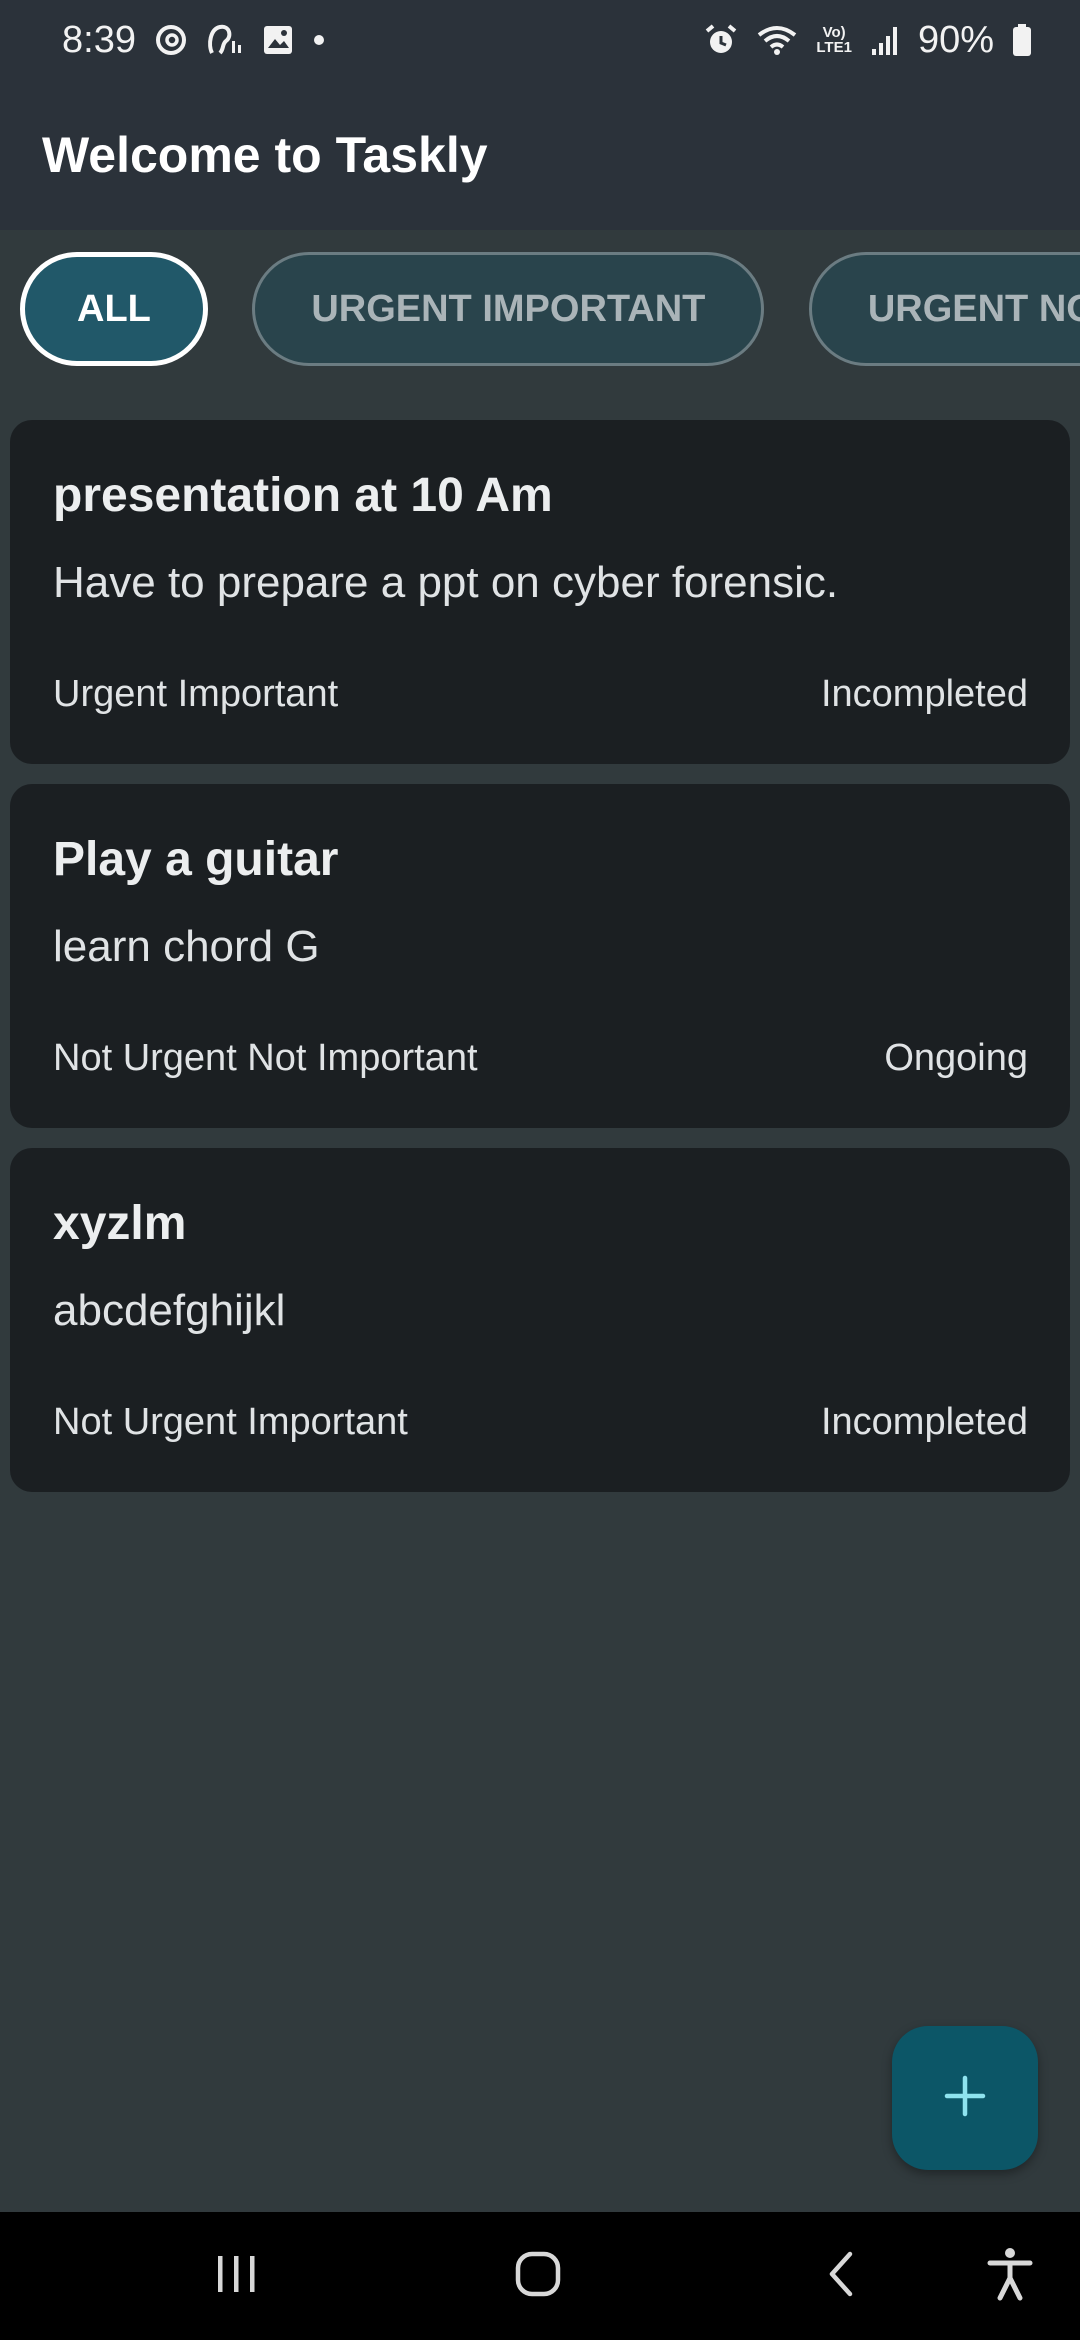  I want to click on accessibility-icon, so click(1010, 2276).